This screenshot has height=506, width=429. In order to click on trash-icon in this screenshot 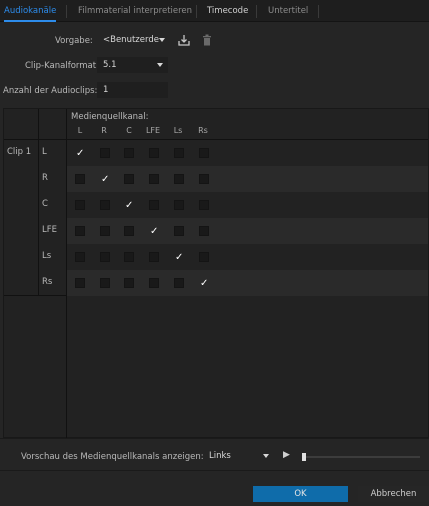, I will do `click(207, 40)`.